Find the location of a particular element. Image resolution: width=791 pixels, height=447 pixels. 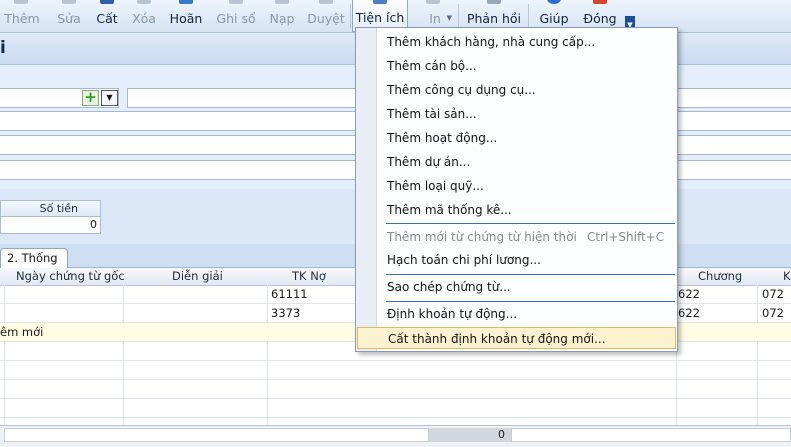

add-label: Thêm is located at coordinates (22, 18).